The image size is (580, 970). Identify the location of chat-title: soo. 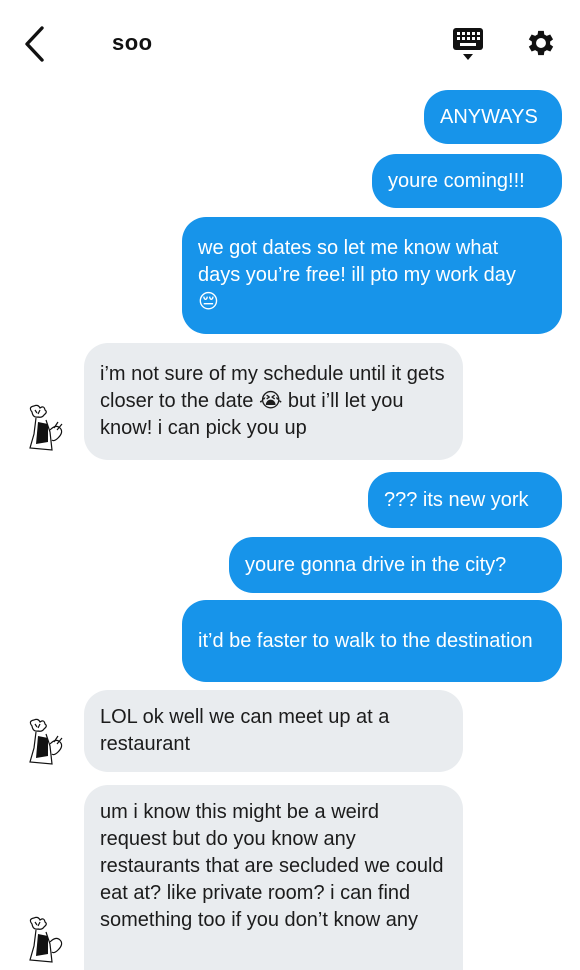
(132, 42).